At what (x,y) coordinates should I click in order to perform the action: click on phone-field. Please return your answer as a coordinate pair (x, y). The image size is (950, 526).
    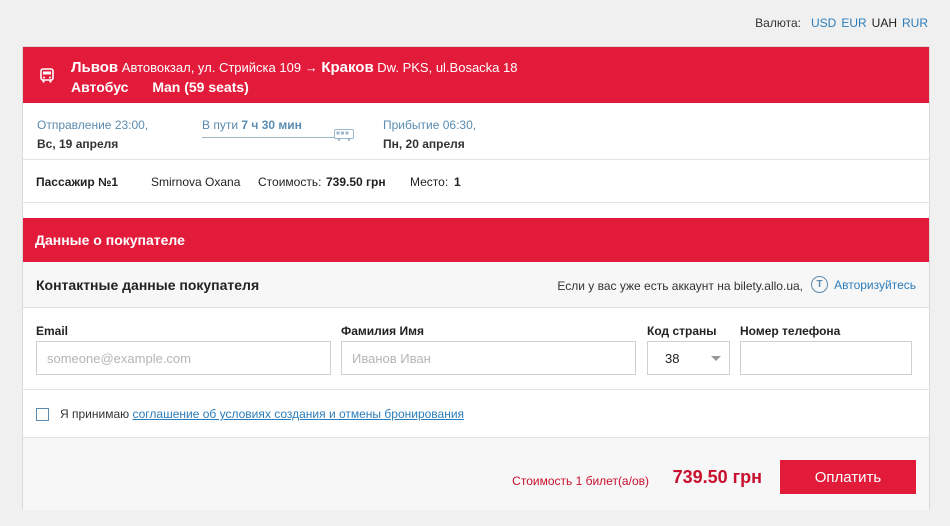
    Looking at the image, I should click on (826, 358).